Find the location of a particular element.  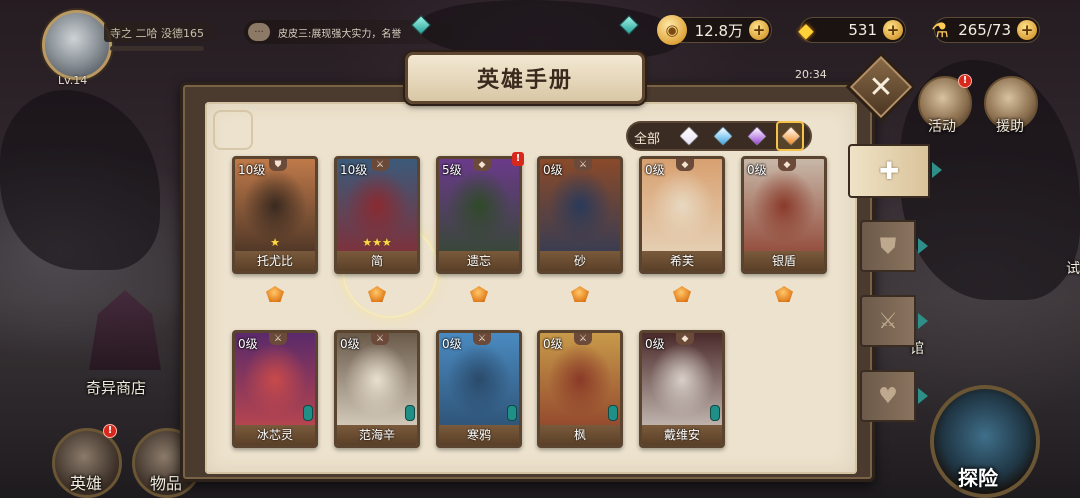

add-stamina-button: + is located at coordinates (1027, 30).